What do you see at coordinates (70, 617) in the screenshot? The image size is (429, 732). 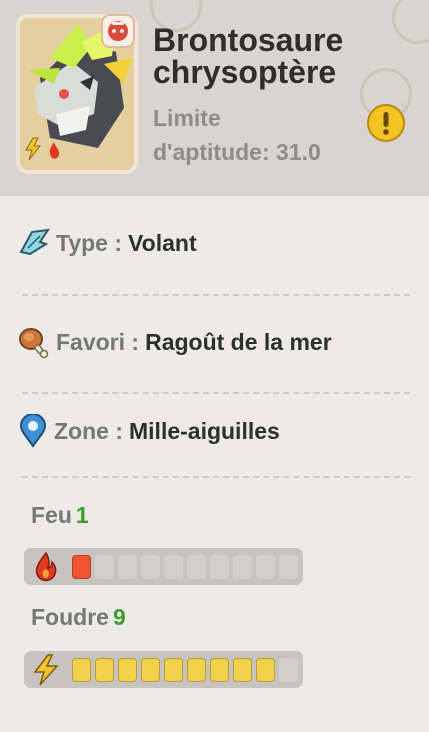 I see `lightning-label: Foudre` at bounding box center [70, 617].